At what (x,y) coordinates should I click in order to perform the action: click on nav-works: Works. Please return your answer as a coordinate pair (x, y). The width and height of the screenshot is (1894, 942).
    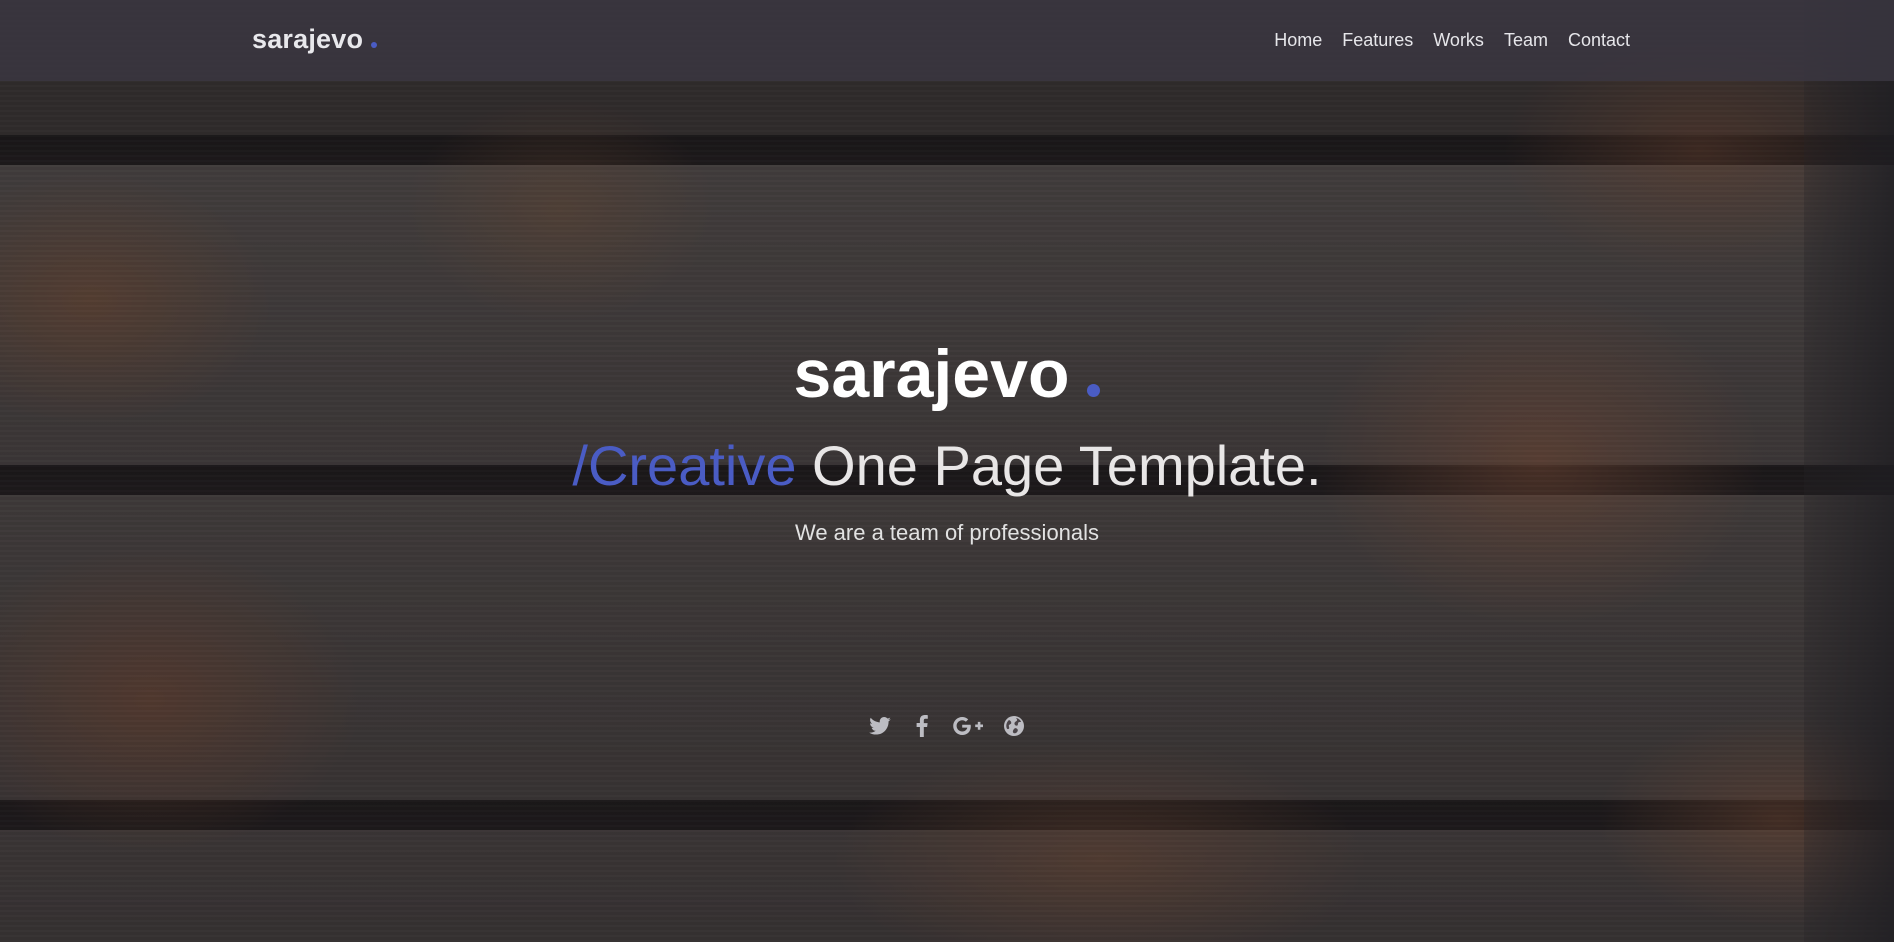
    Looking at the image, I should click on (1458, 40).